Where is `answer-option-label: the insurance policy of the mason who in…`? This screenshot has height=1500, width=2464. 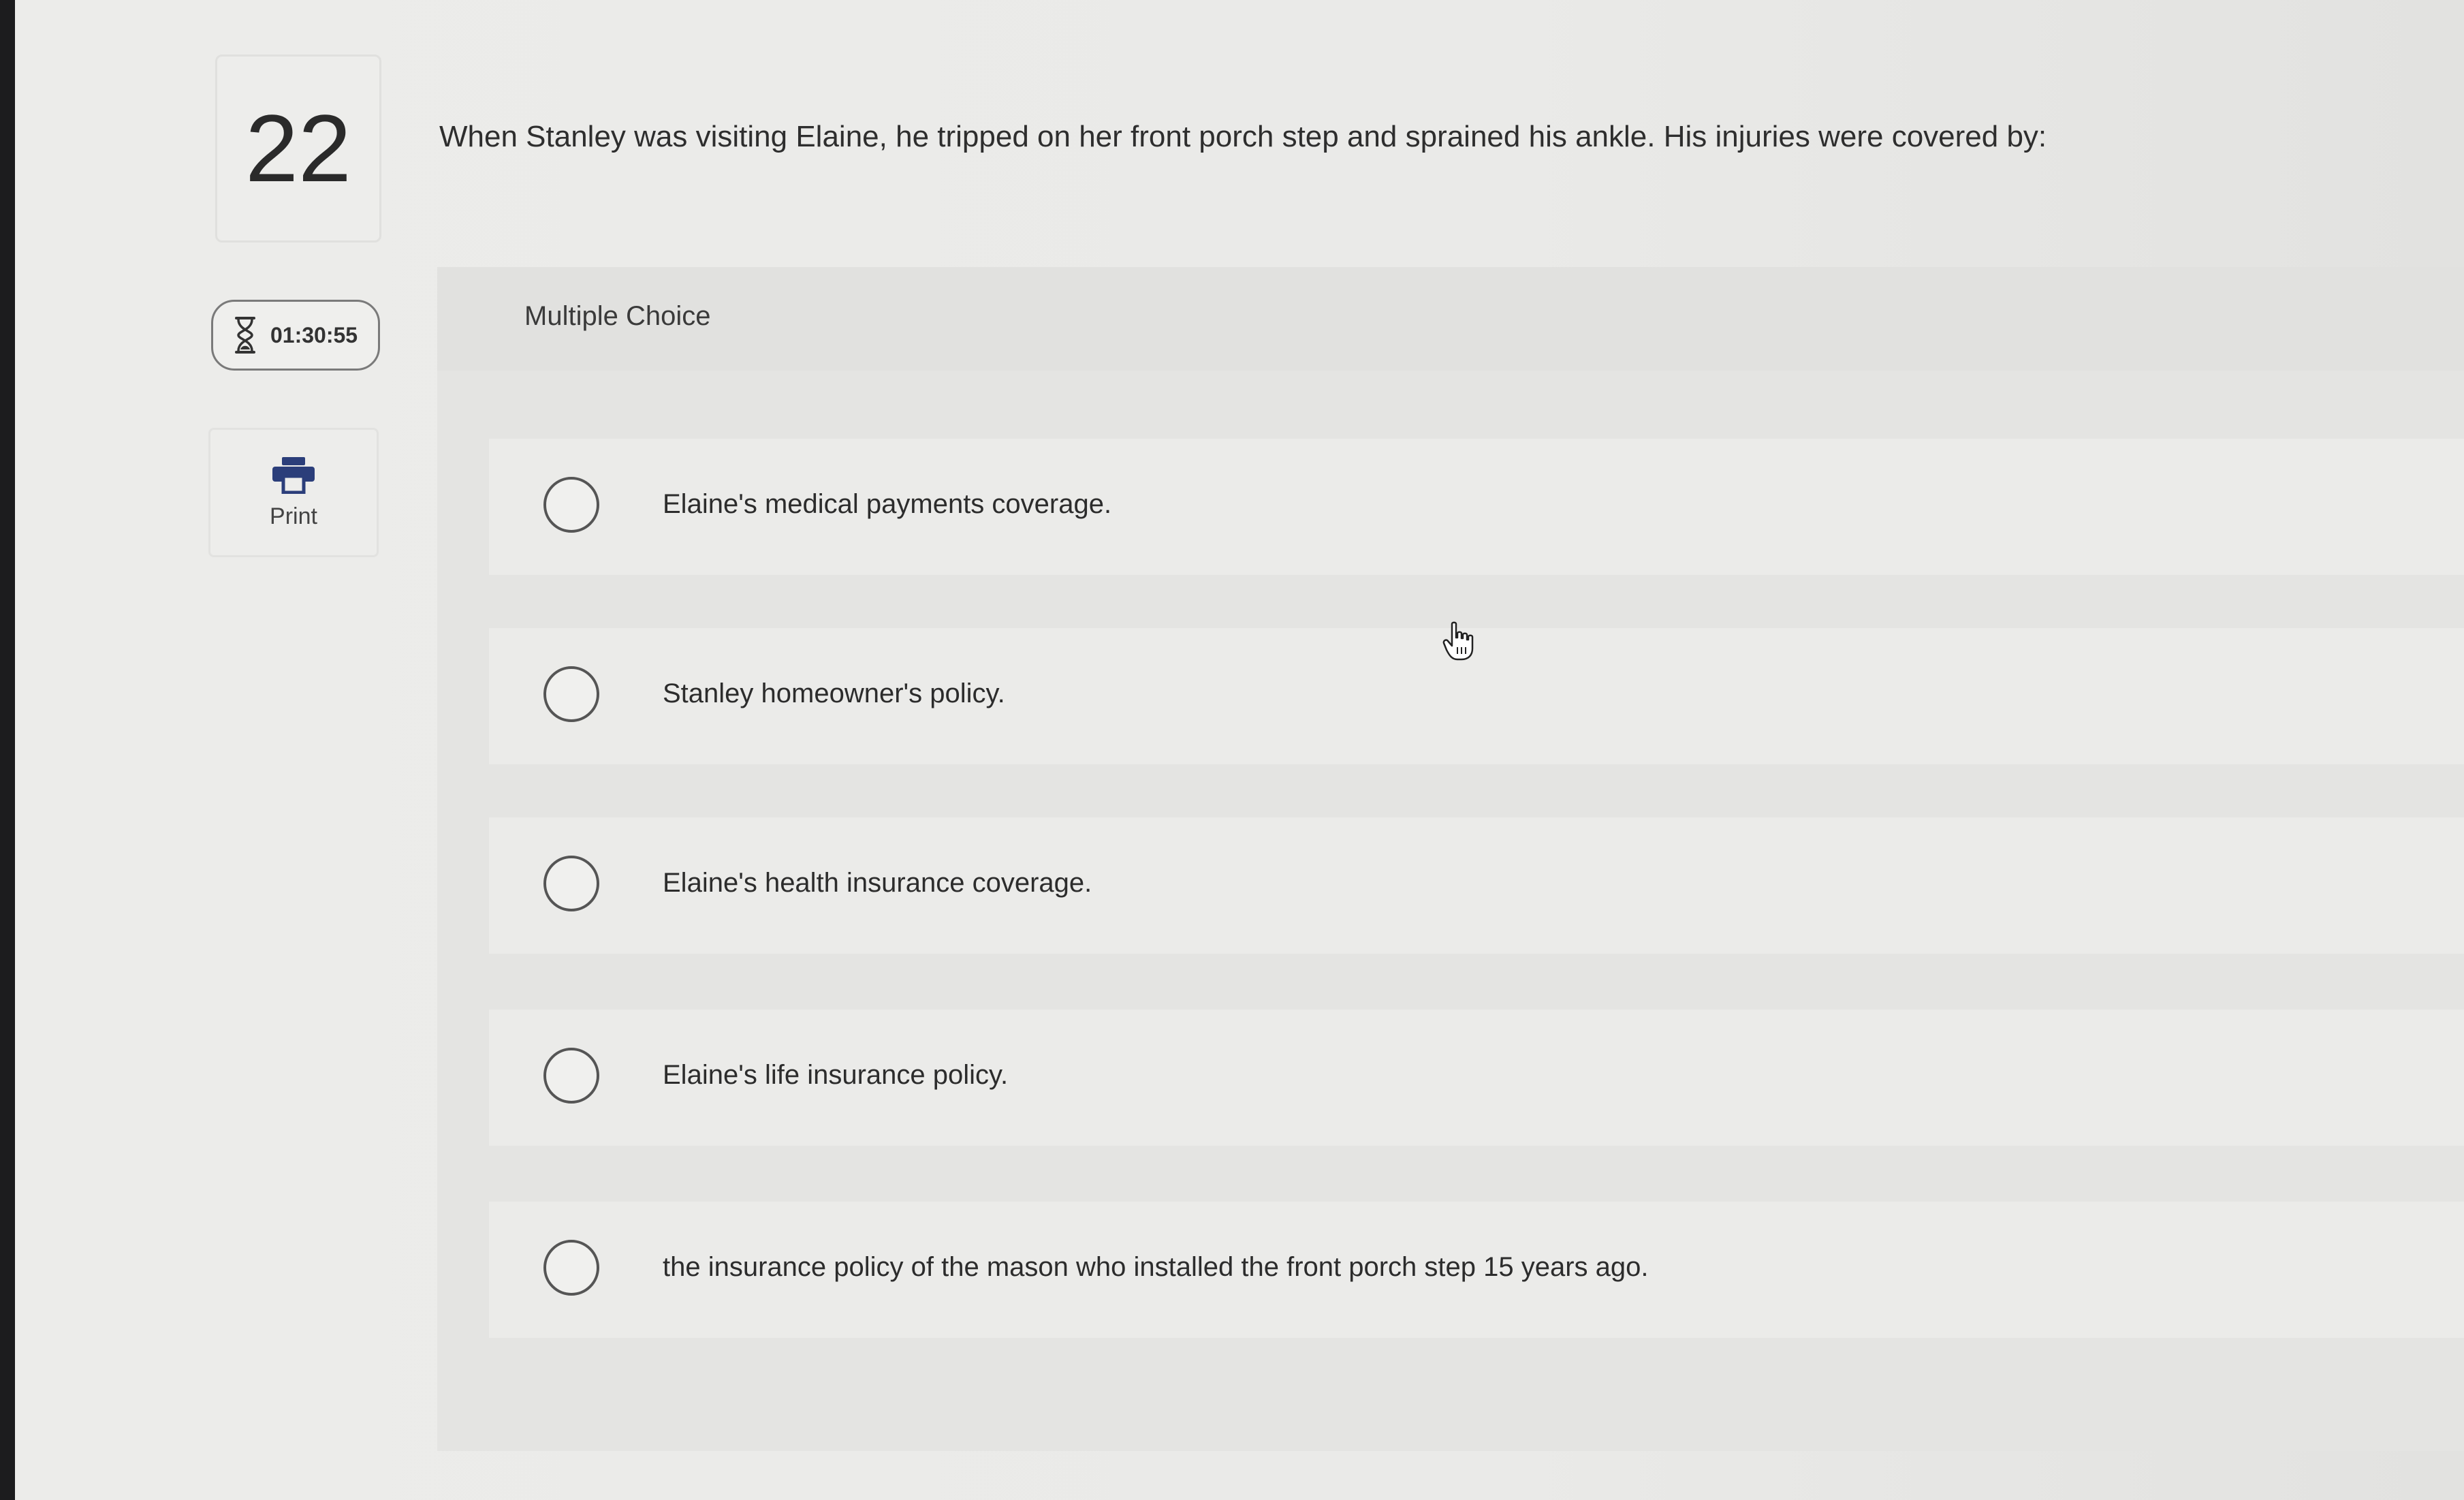
answer-option-label: the insurance policy of the mason who in… is located at coordinates (1156, 1267).